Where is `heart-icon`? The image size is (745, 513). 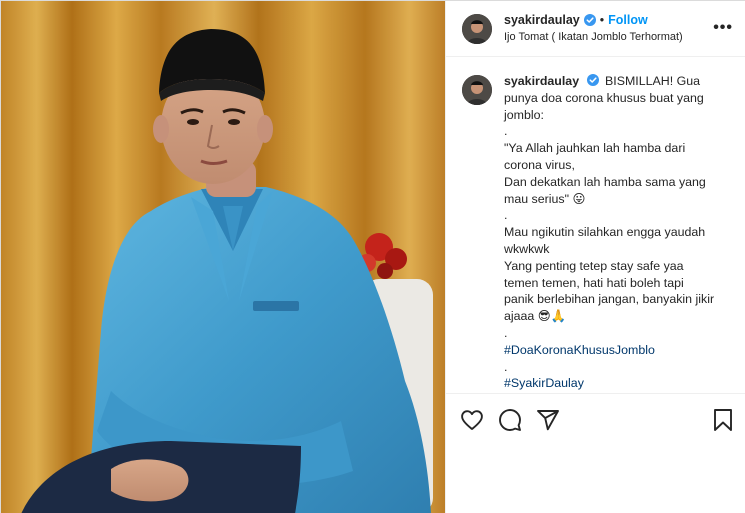
heart-icon is located at coordinates (472, 420).